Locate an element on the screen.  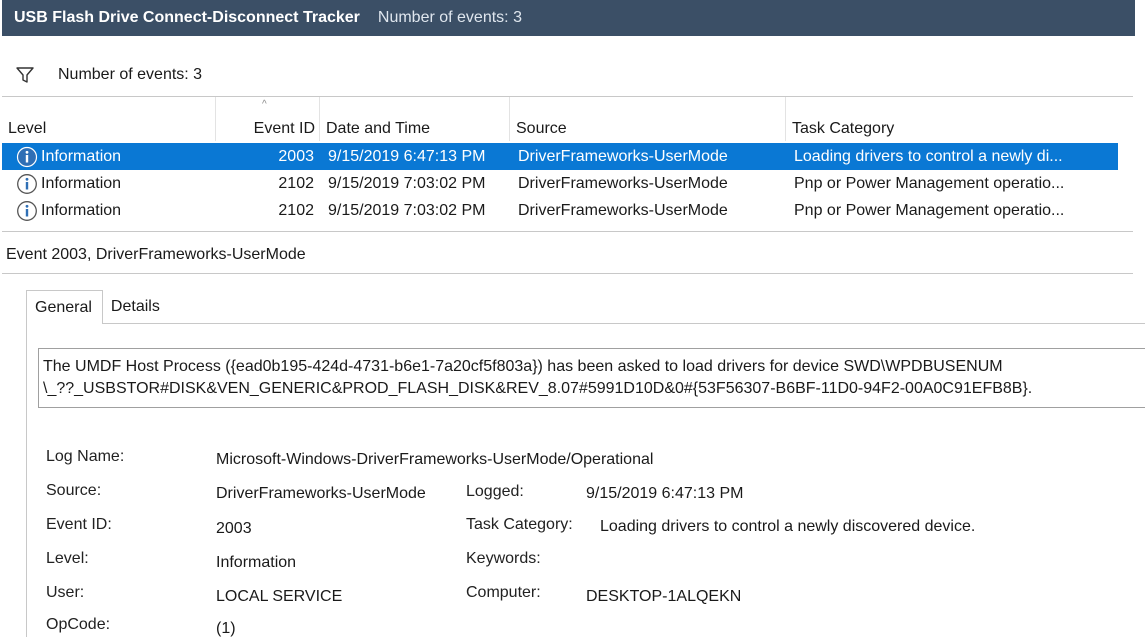
computer-value: DESKTOP-1ALQEKN is located at coordinates (664, 596).